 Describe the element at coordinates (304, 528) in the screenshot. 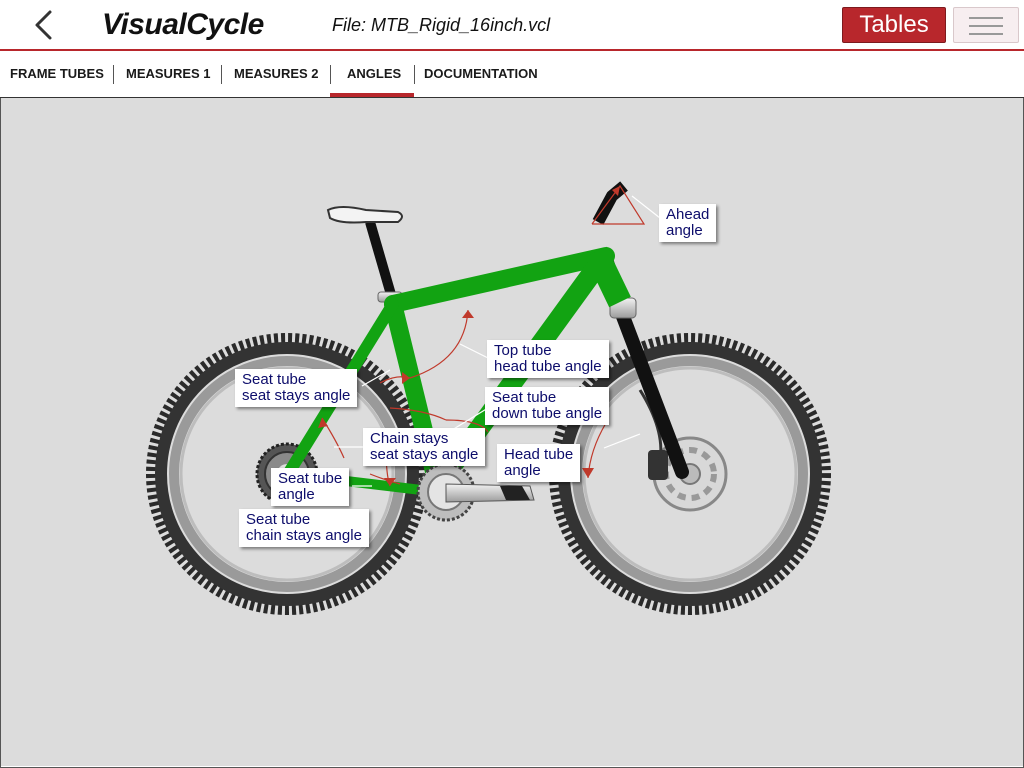

I see `callout-seat-tube-chain-stays-angle: Seat tube chain stays angle` at that location.